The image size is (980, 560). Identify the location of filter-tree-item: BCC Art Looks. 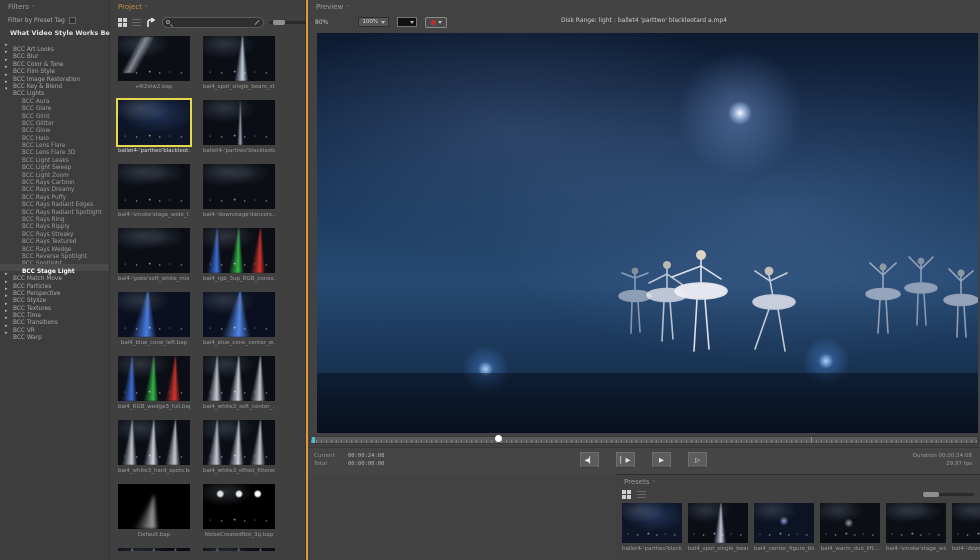
(54, 47).